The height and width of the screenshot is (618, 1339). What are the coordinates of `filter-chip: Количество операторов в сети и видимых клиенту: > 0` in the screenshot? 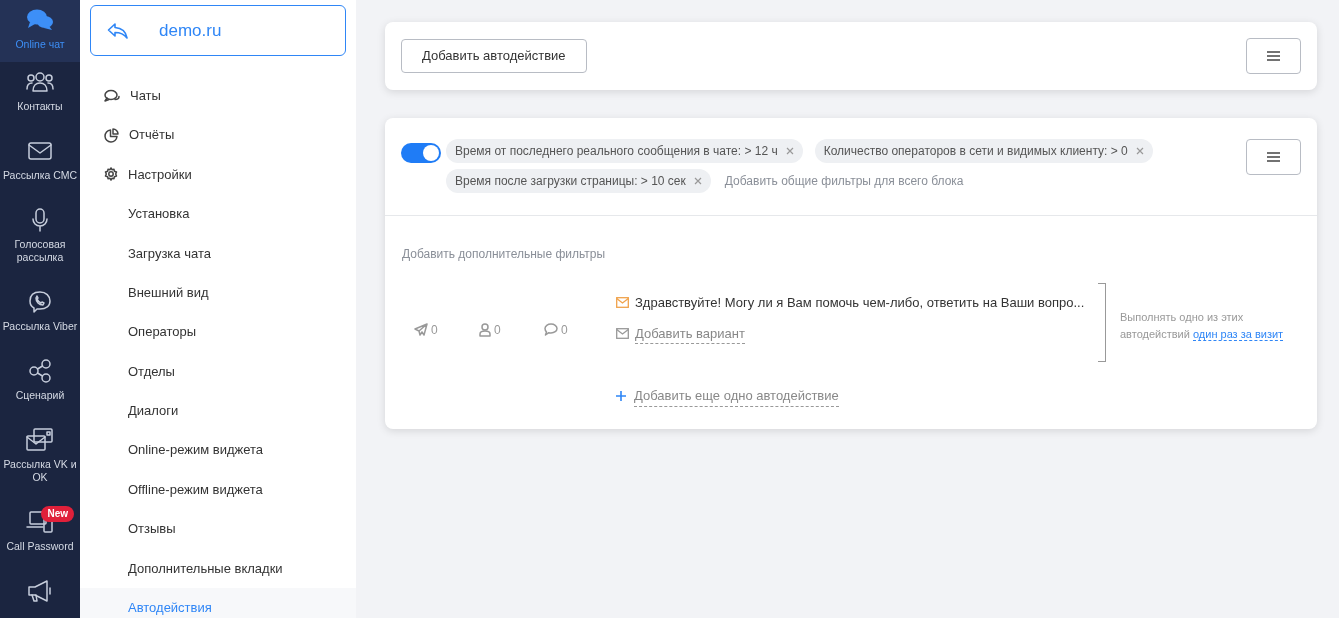 It's located at (983, 151).